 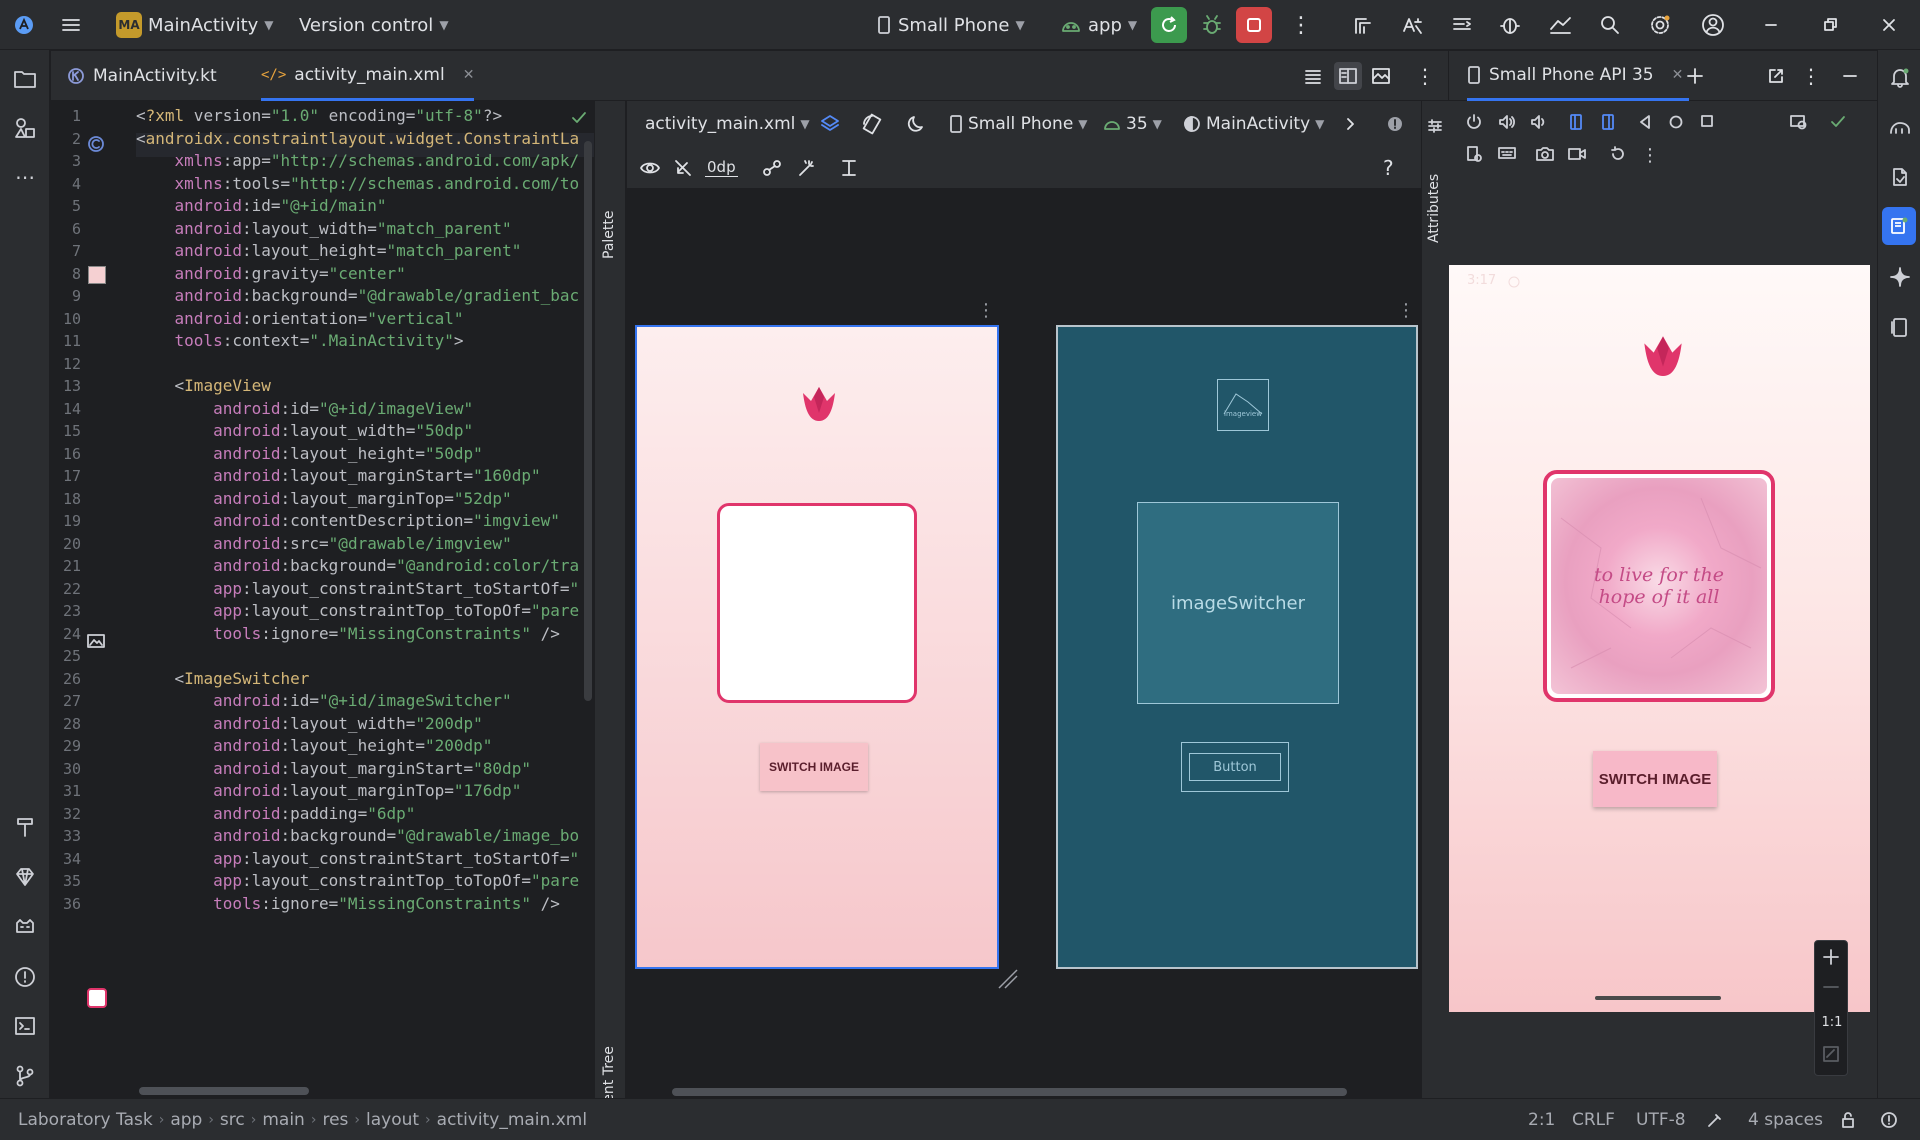 I want to click on hide-panel-icon, so click(x=1850, y=76).